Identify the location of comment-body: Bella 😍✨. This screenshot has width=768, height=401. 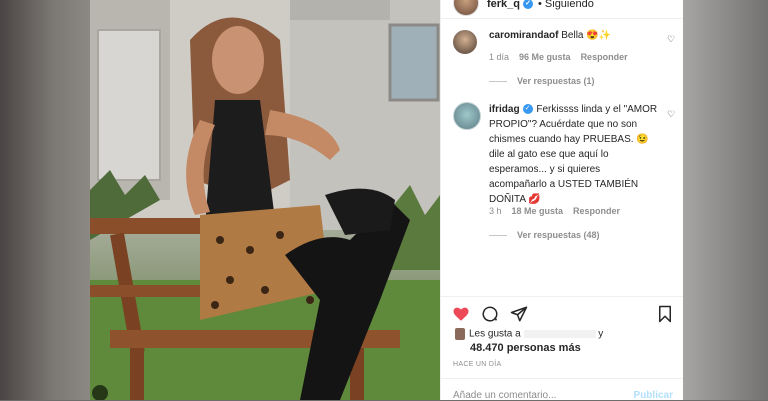
(585, 35).